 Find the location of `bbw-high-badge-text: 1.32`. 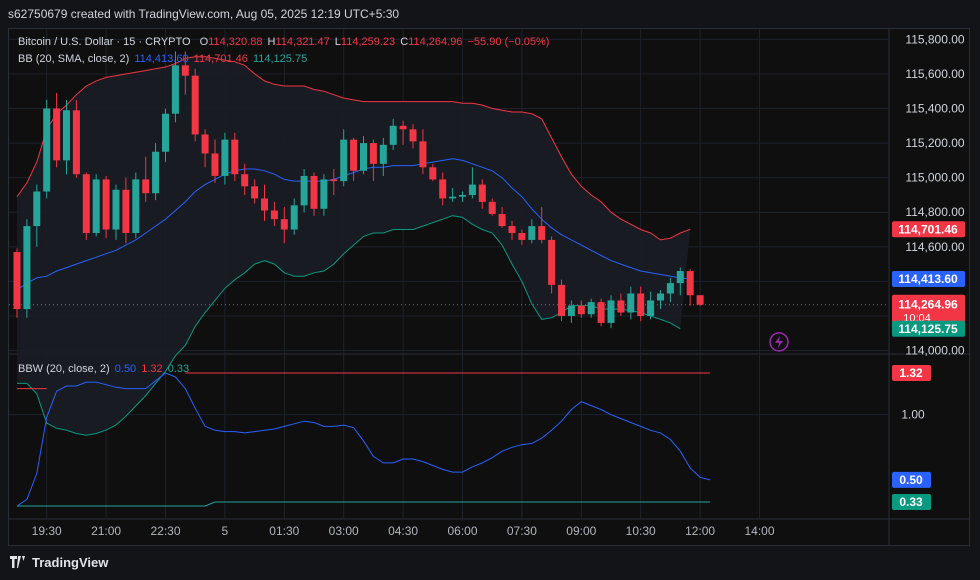

bbw-high-badge-text: 1.32 is located at coordinates (911, 373).